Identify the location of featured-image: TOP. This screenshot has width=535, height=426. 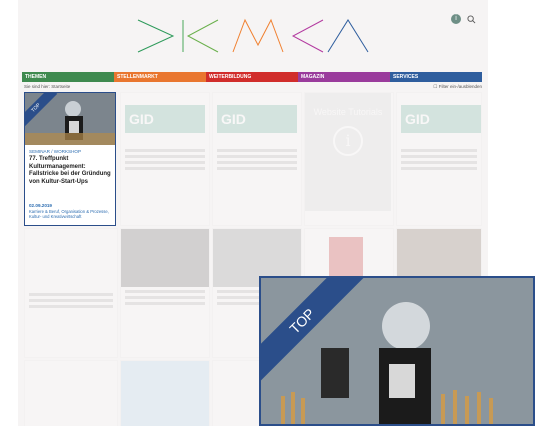
(70, 119).